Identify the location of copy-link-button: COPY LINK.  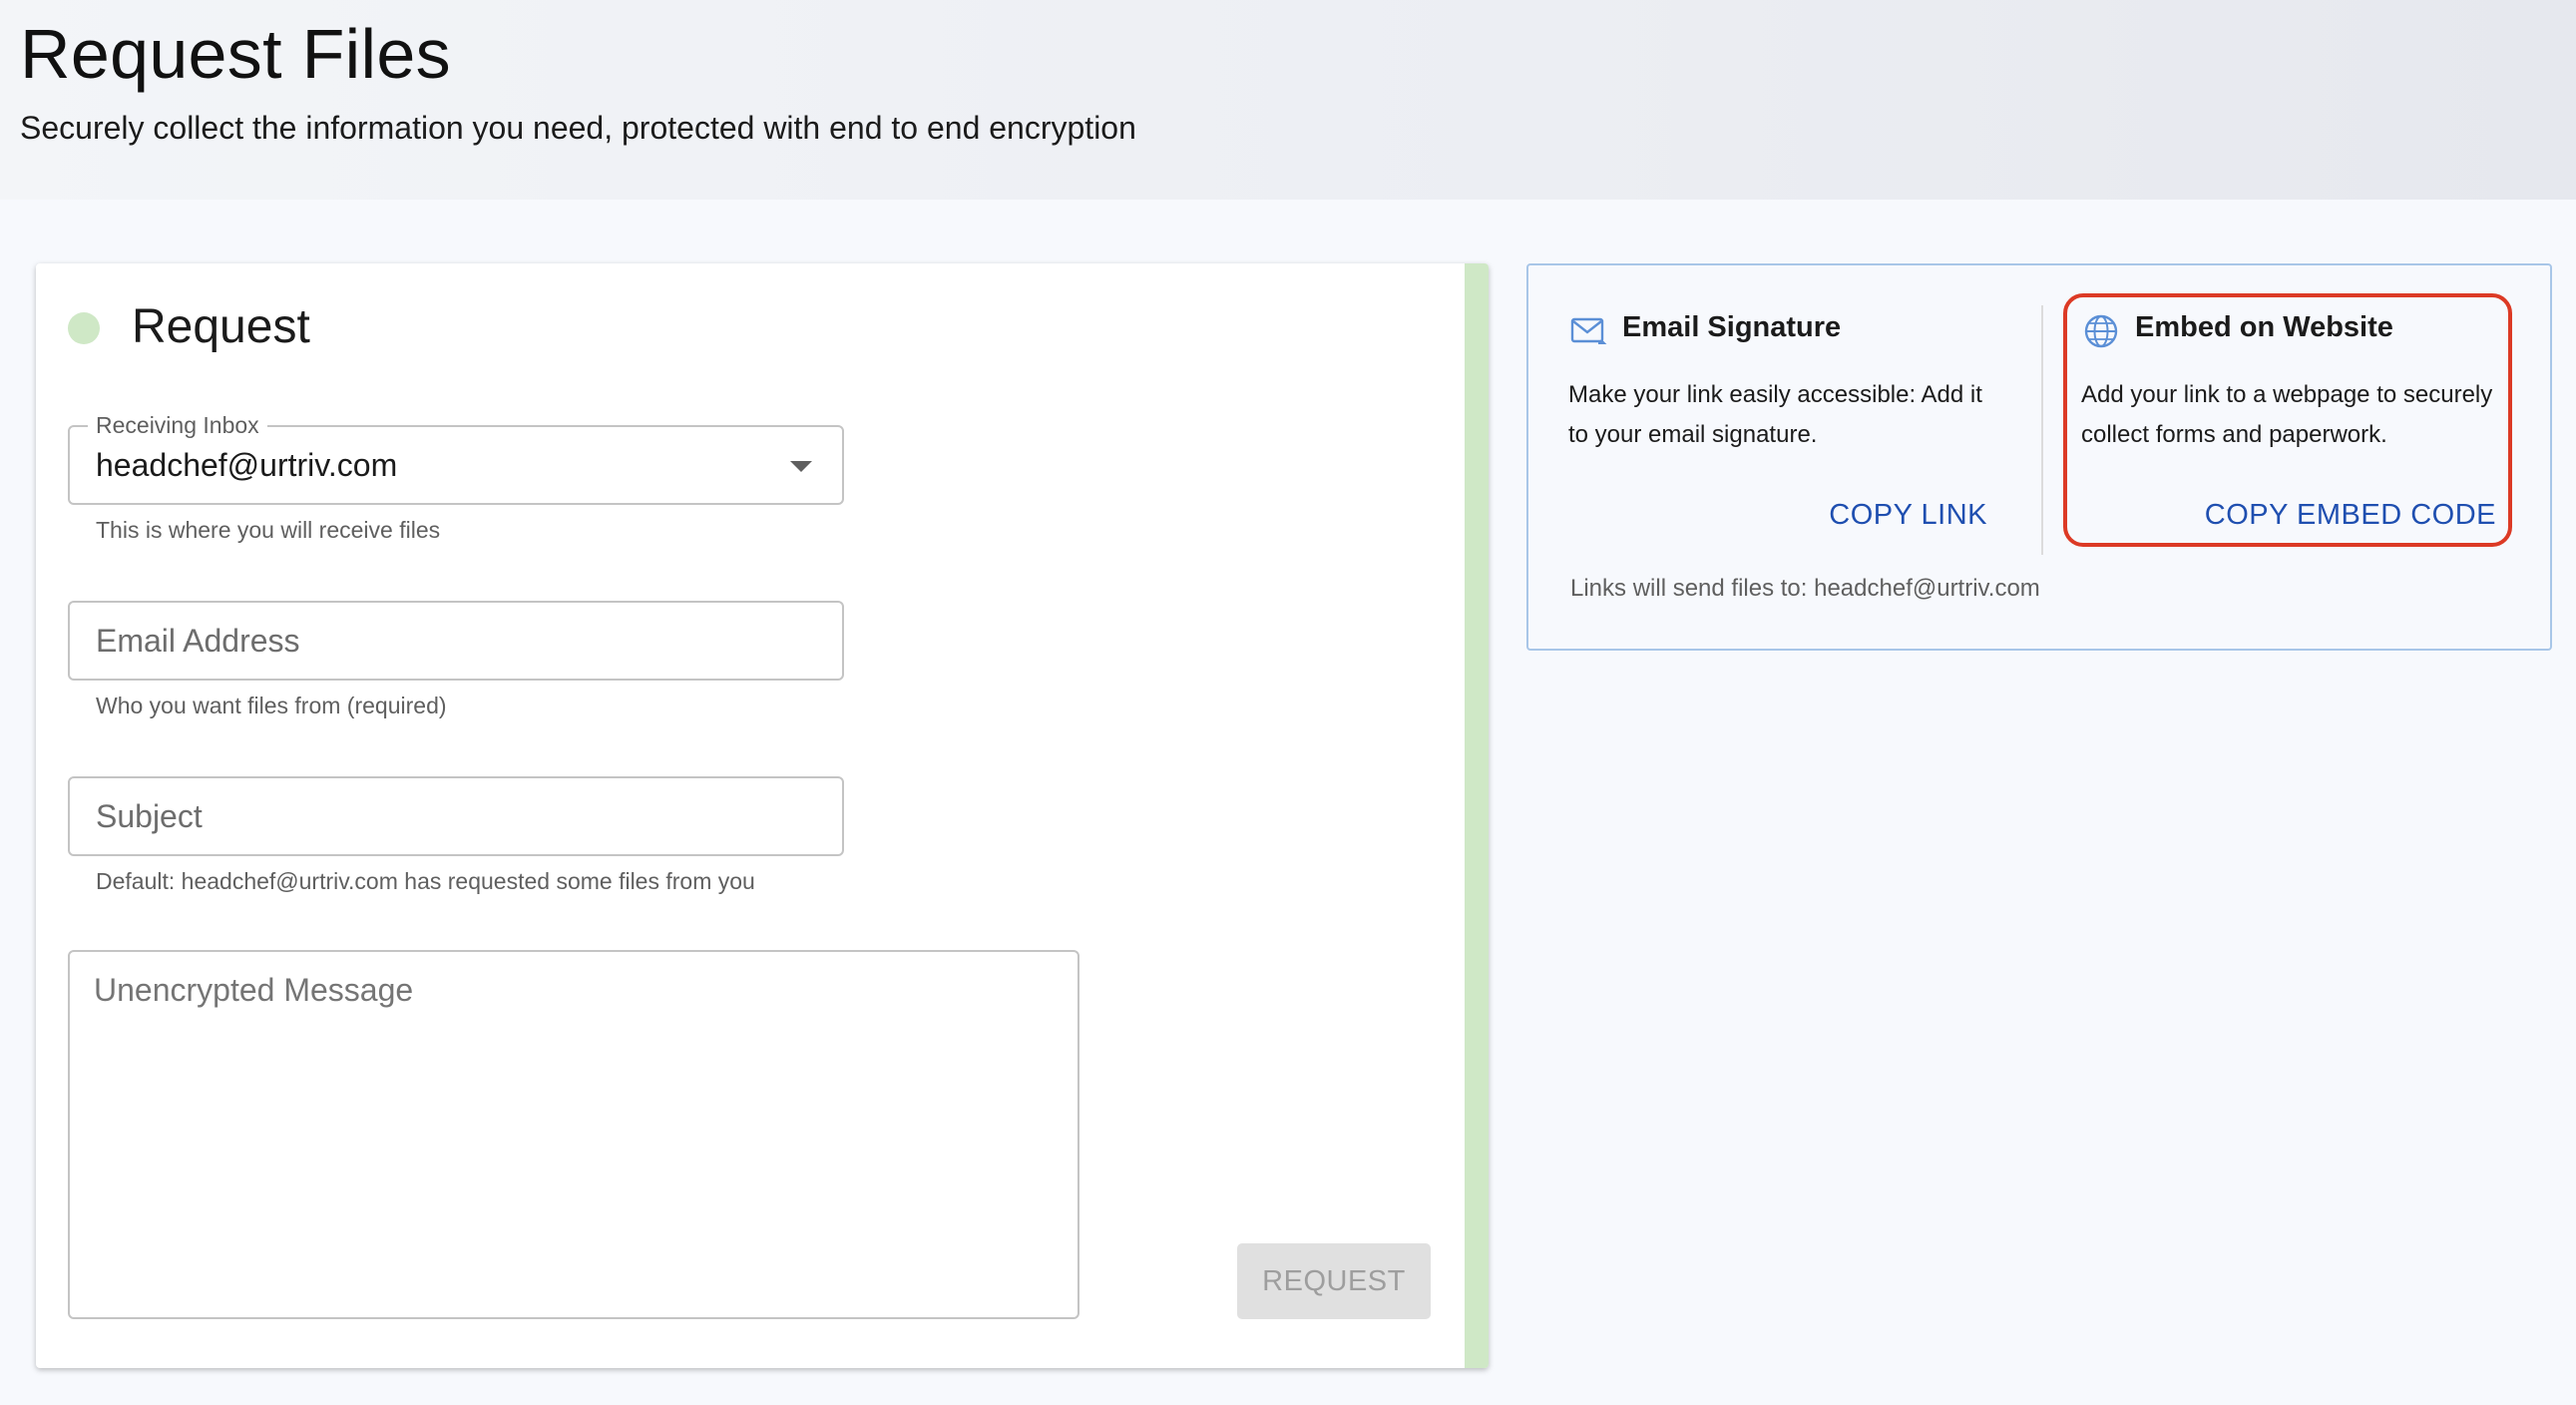
(1908, 515).